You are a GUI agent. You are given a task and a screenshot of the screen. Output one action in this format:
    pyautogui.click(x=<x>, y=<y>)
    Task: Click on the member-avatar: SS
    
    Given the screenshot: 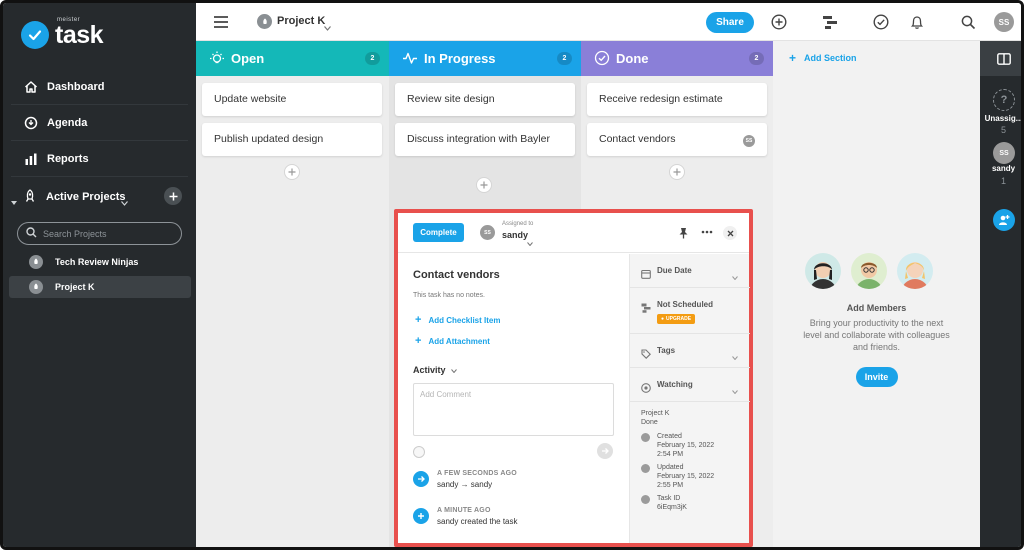 What is the action you would take?
    pyautogui.click(x=1004, y=153)
    